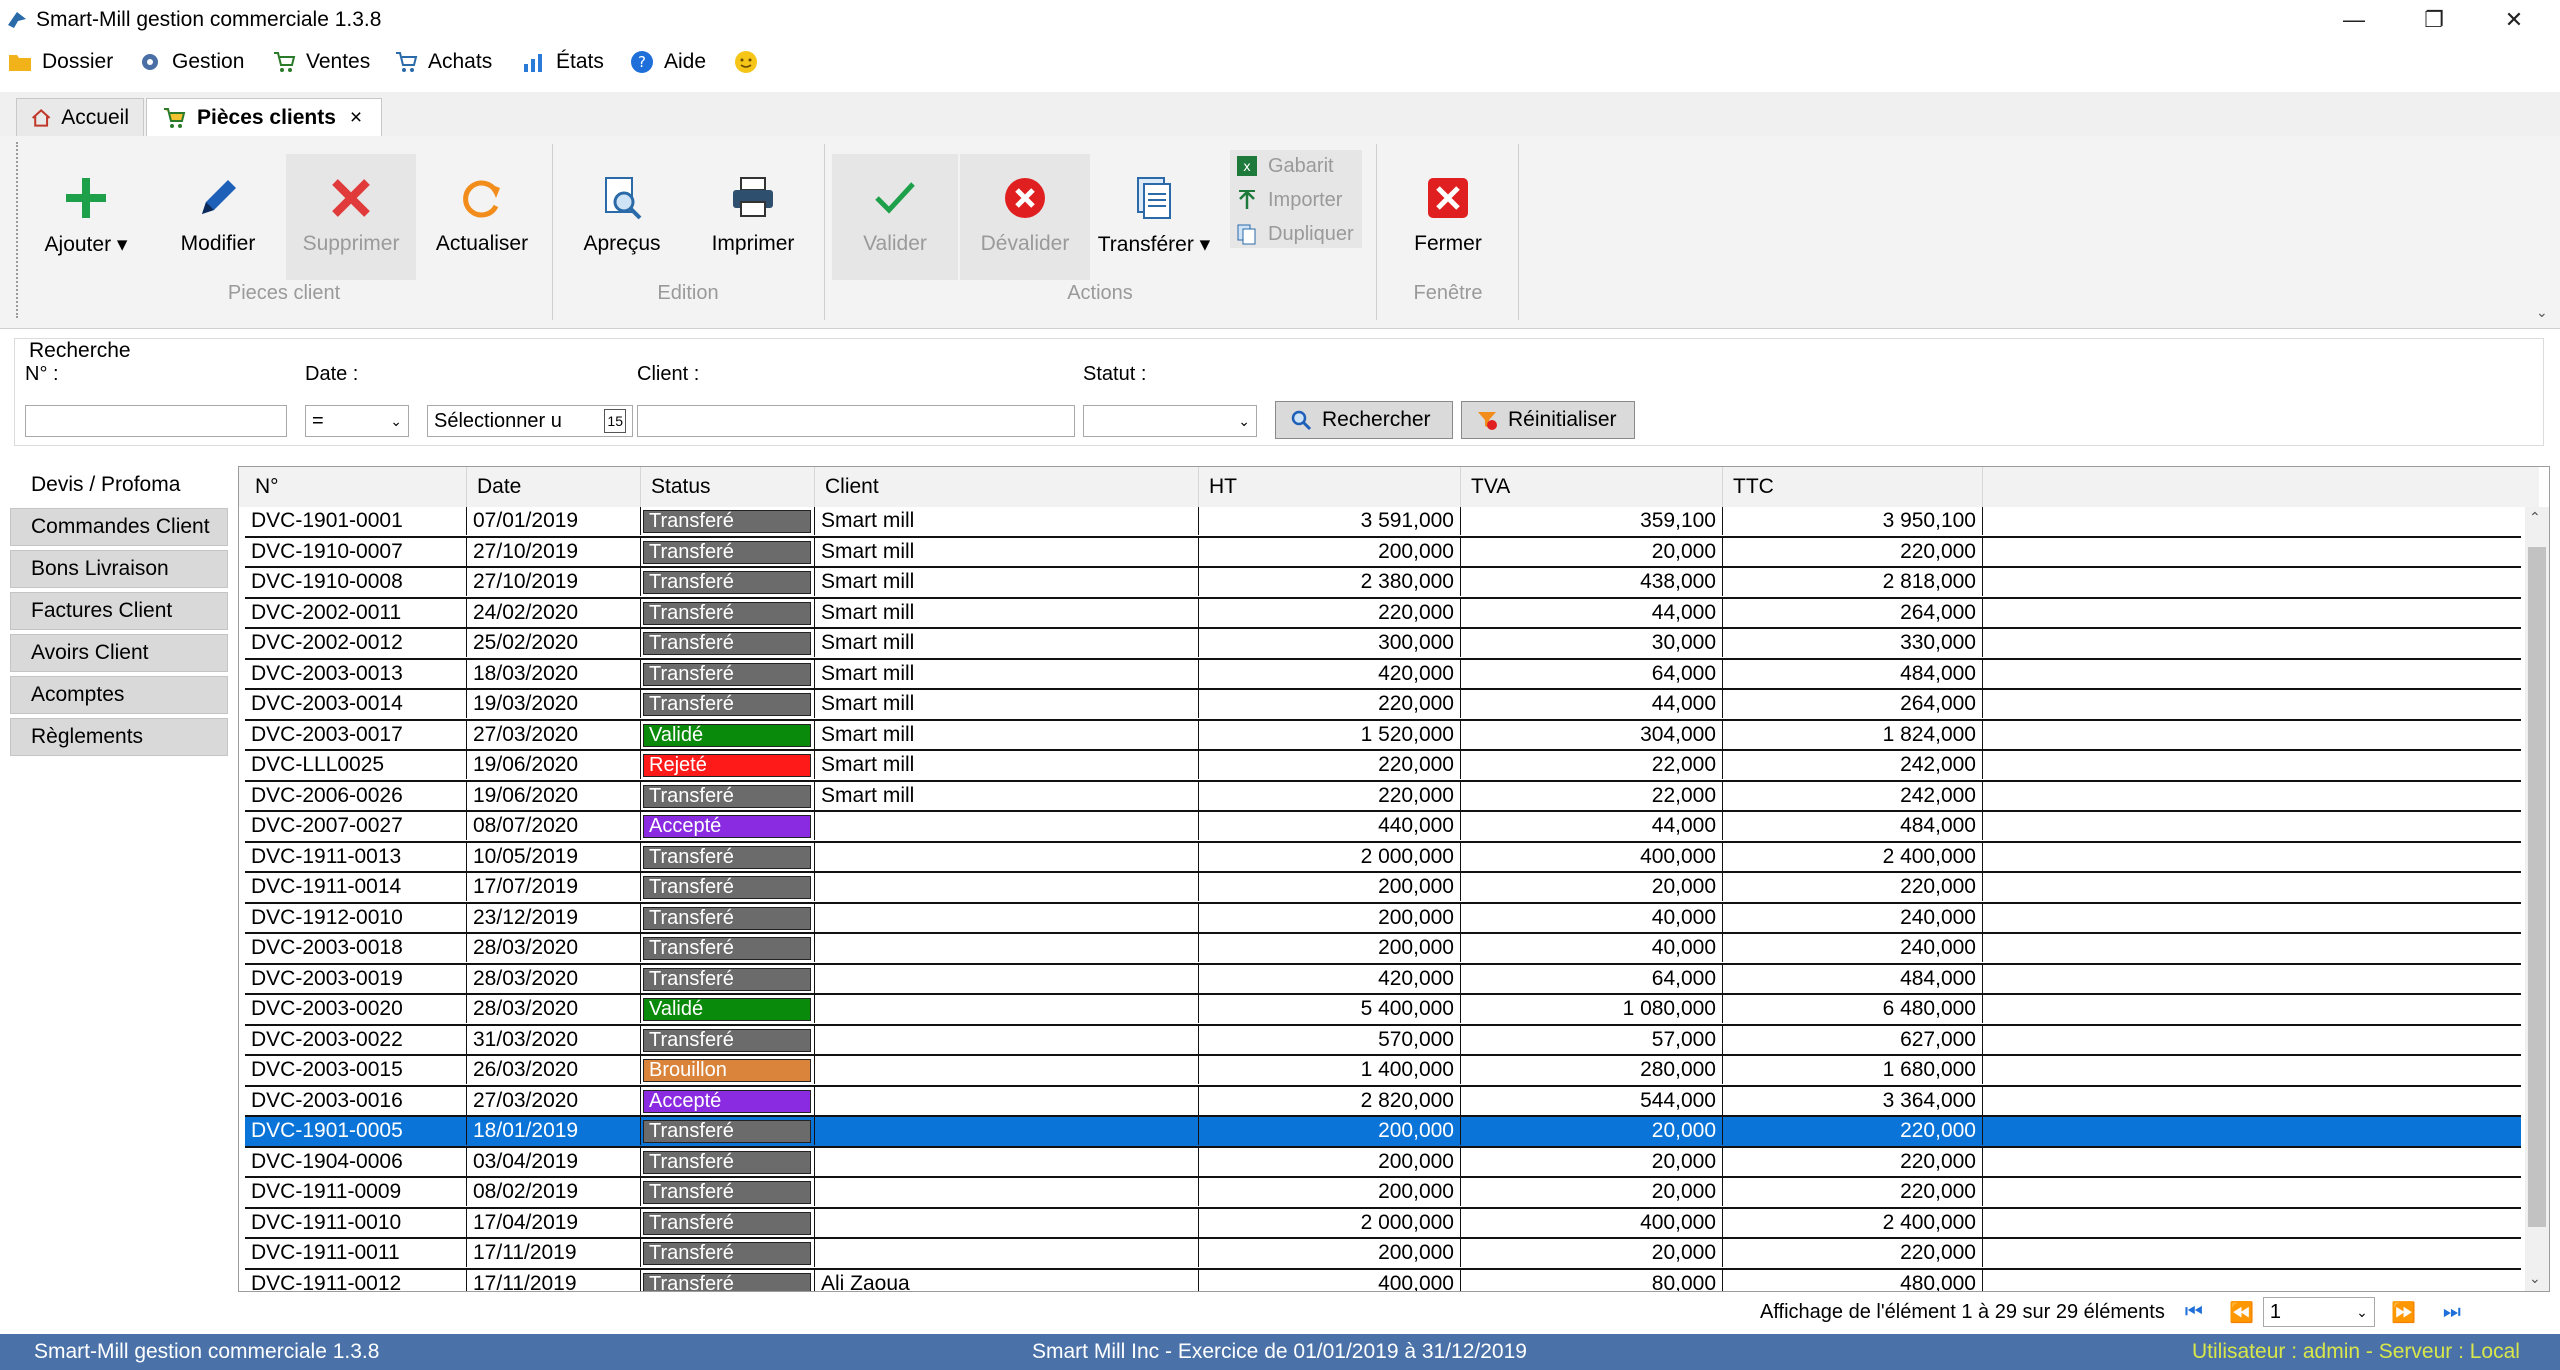 This screenshot has height=1370, width=2560. What do you see at coordinates (1280, 114) in the screenshot?
I see `document-tabs: Accueil Pièces clients ×` at bounding box center [1280, 114].